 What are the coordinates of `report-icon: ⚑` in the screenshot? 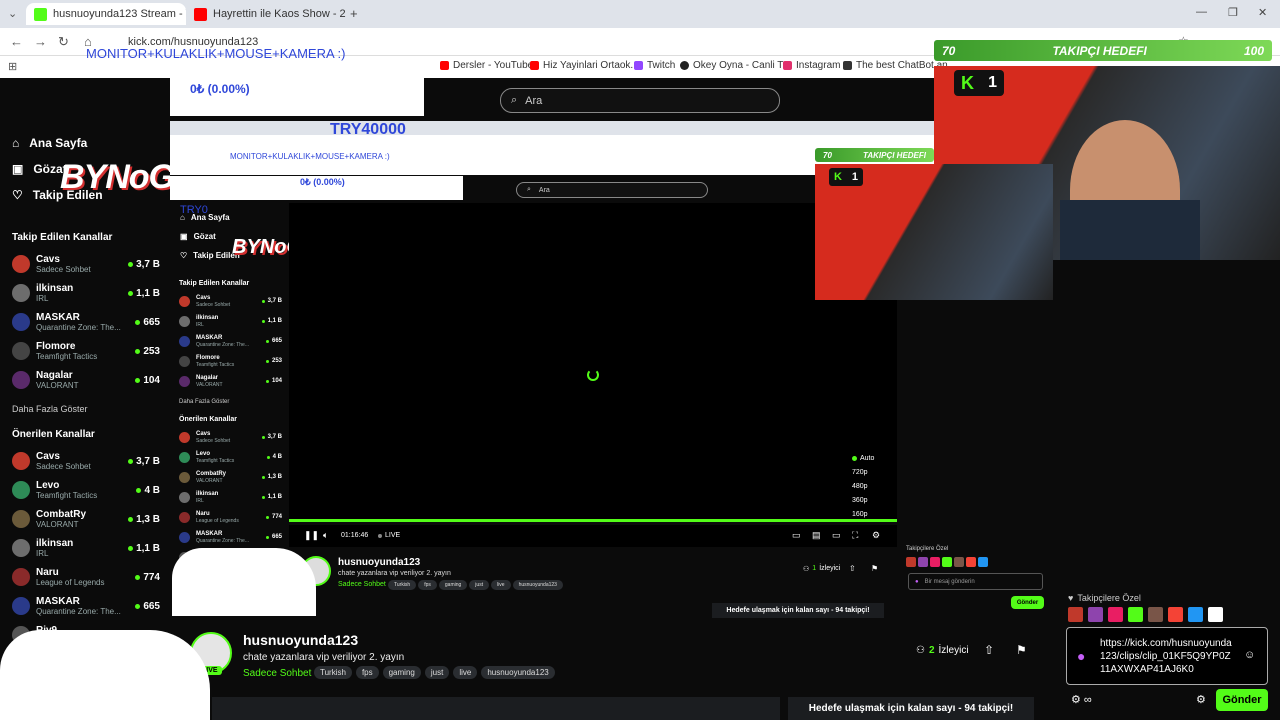 It's located at (874, 568).